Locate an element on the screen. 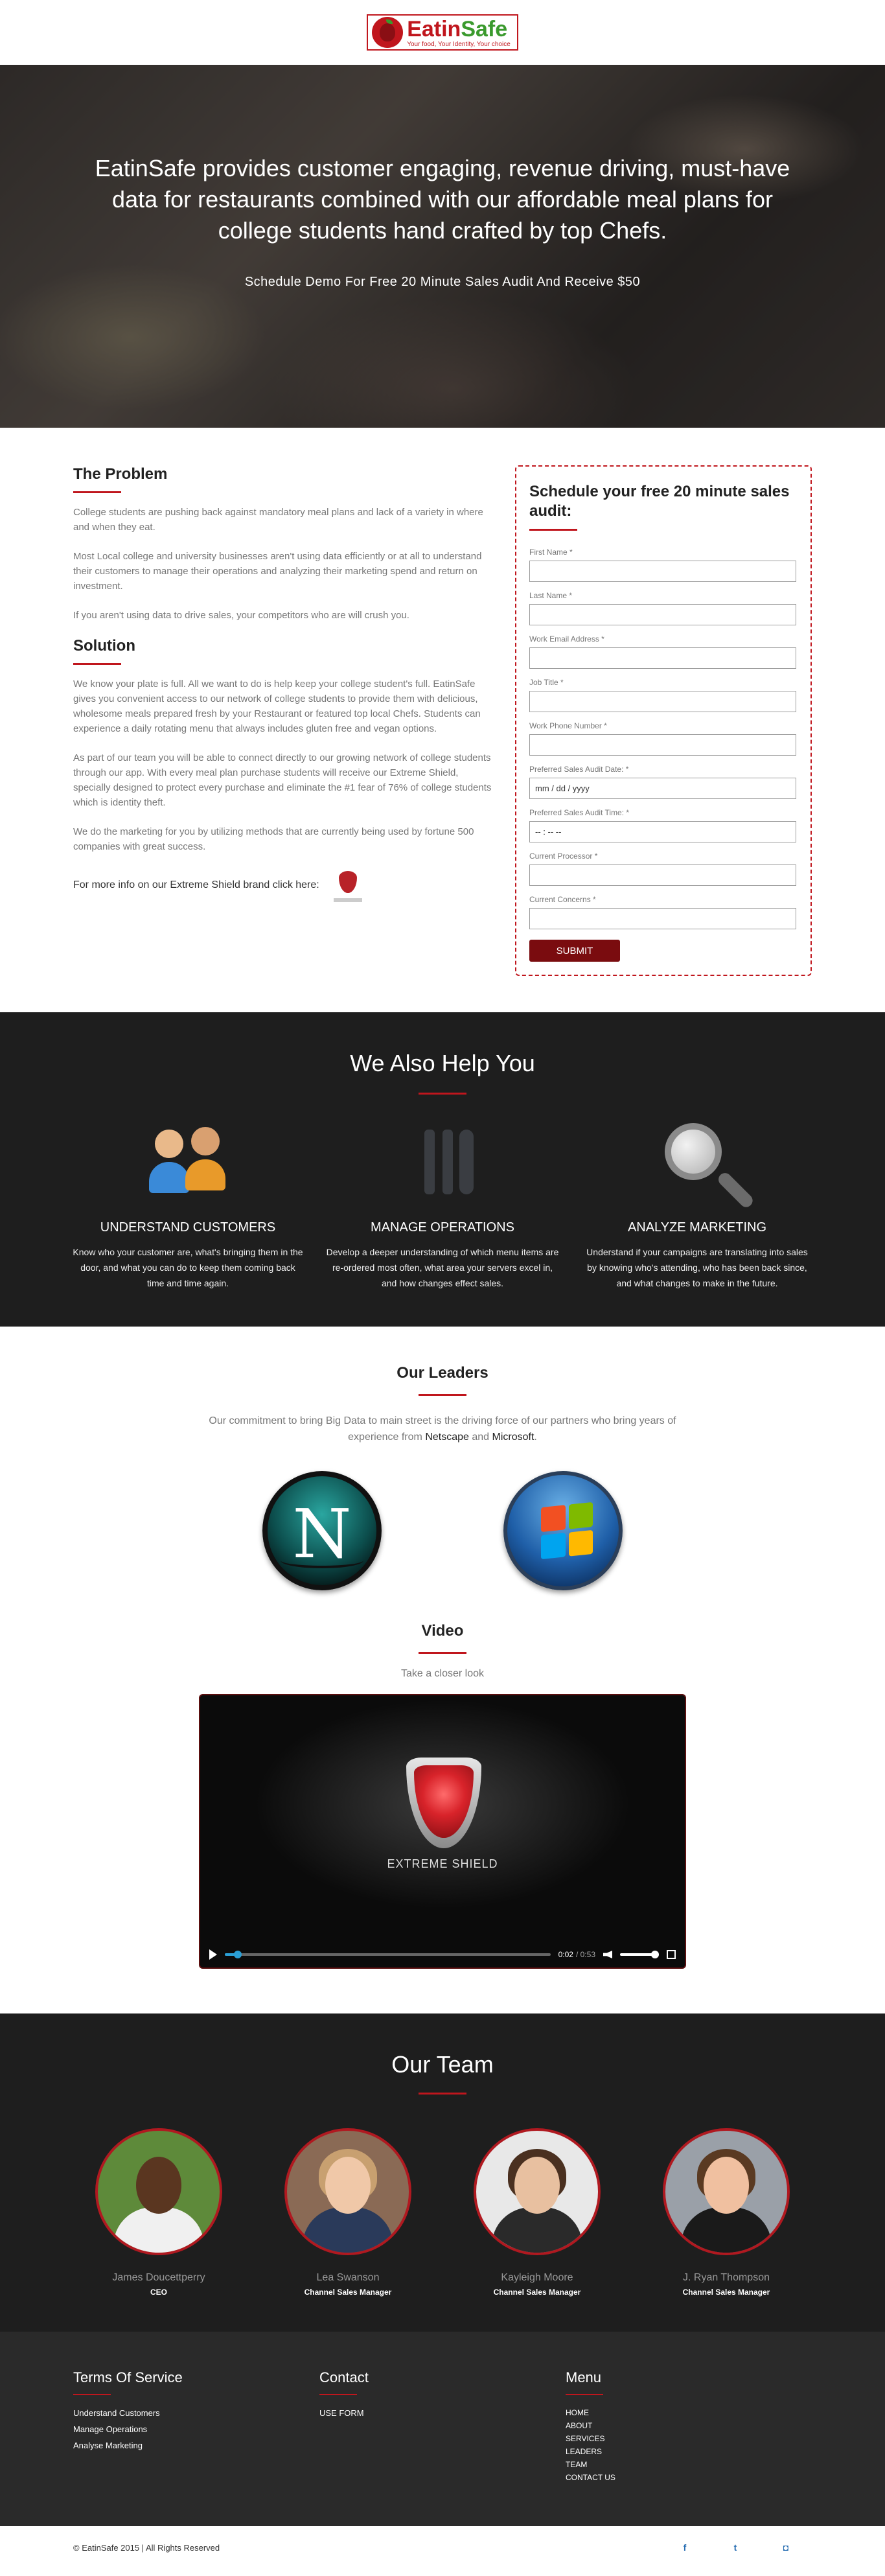  fullscreen-icon is located at coordinates (671, 1955).